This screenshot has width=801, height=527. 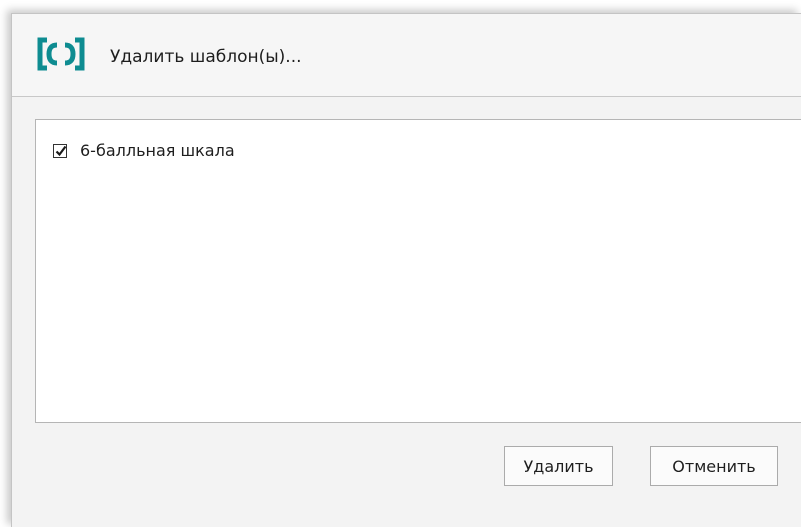 What do you see at coordinates (157, 150) in the screenshot?
I see `template-label: 6-балльная шкала` at bounding box center [157, 150].